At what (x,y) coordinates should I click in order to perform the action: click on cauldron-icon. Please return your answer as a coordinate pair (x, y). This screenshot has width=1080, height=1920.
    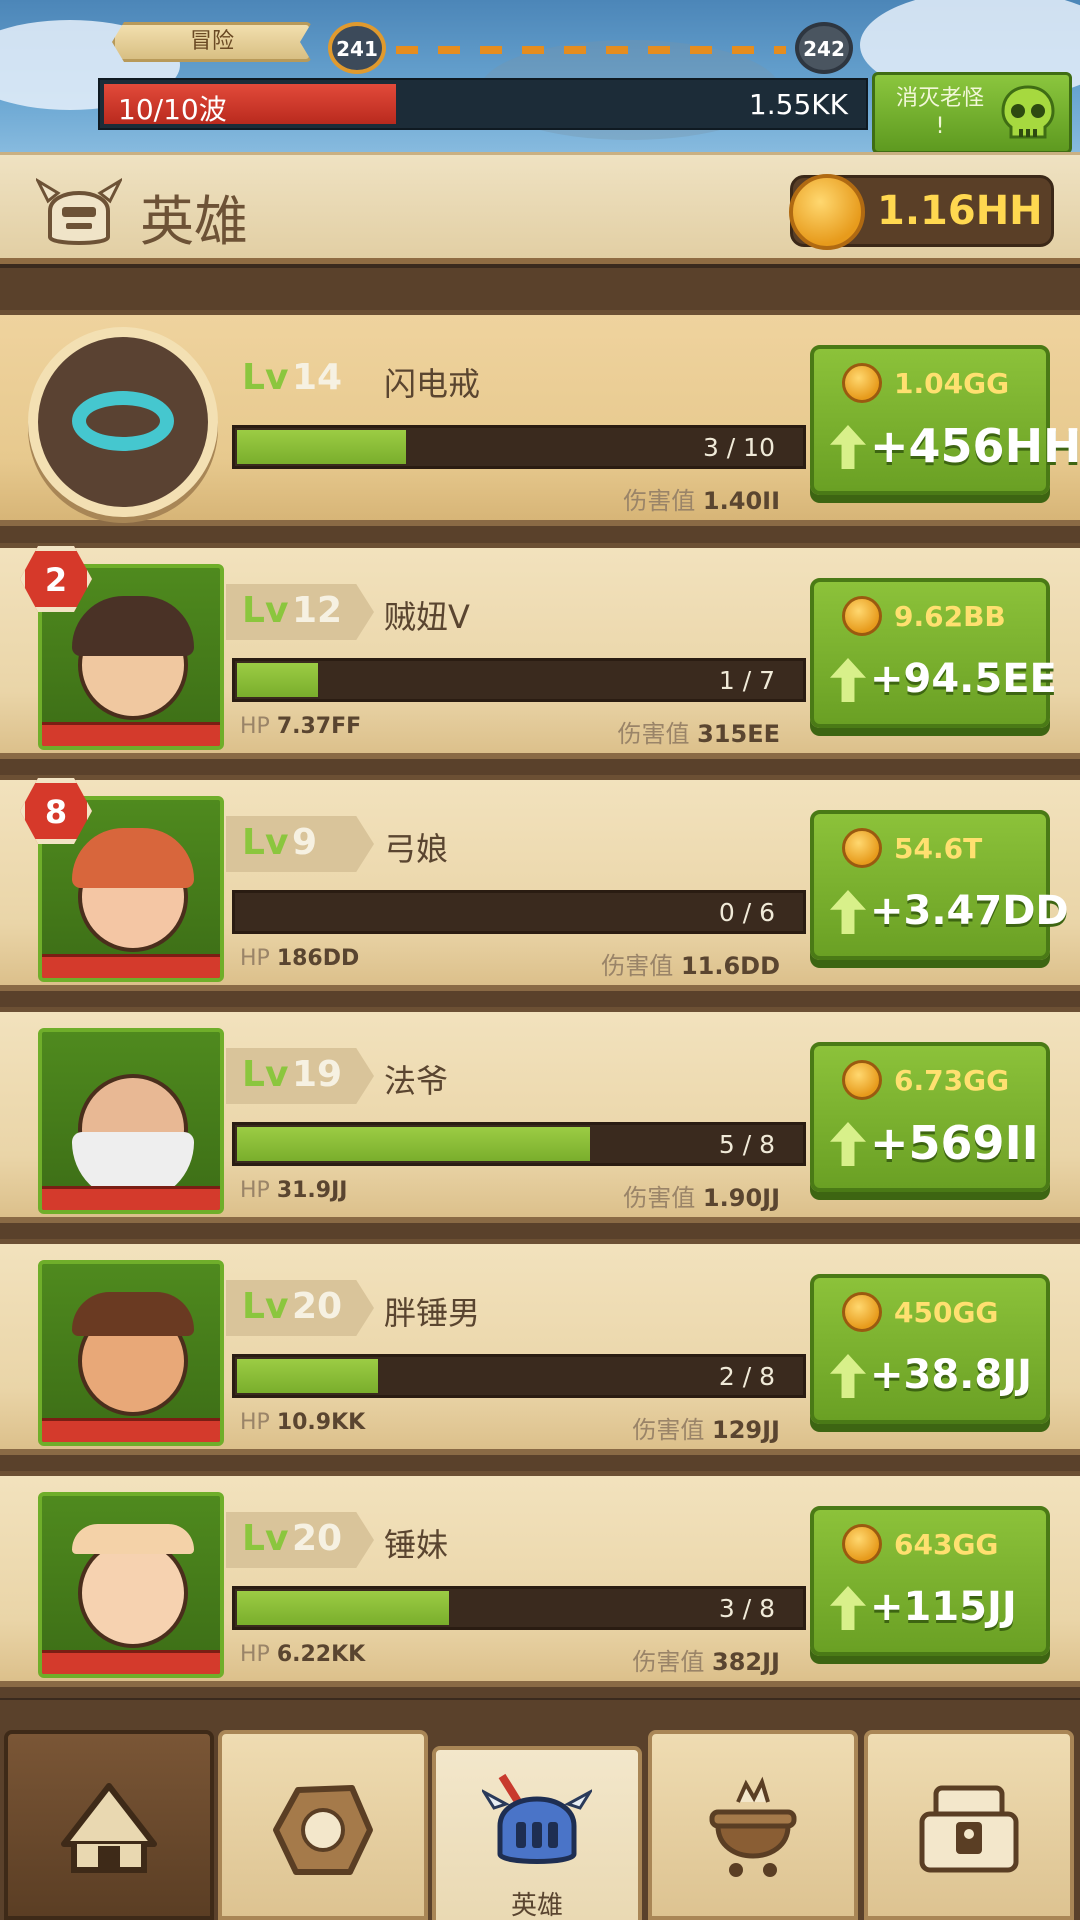
    Looking at the image, I should click on (753, 1826).